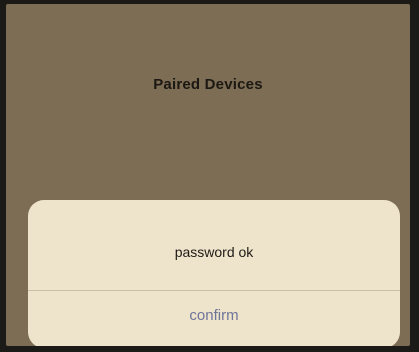 The height and width of the screenshot is (352, 419). I want to click on page-title: Paired Devices, so click(208, 84).